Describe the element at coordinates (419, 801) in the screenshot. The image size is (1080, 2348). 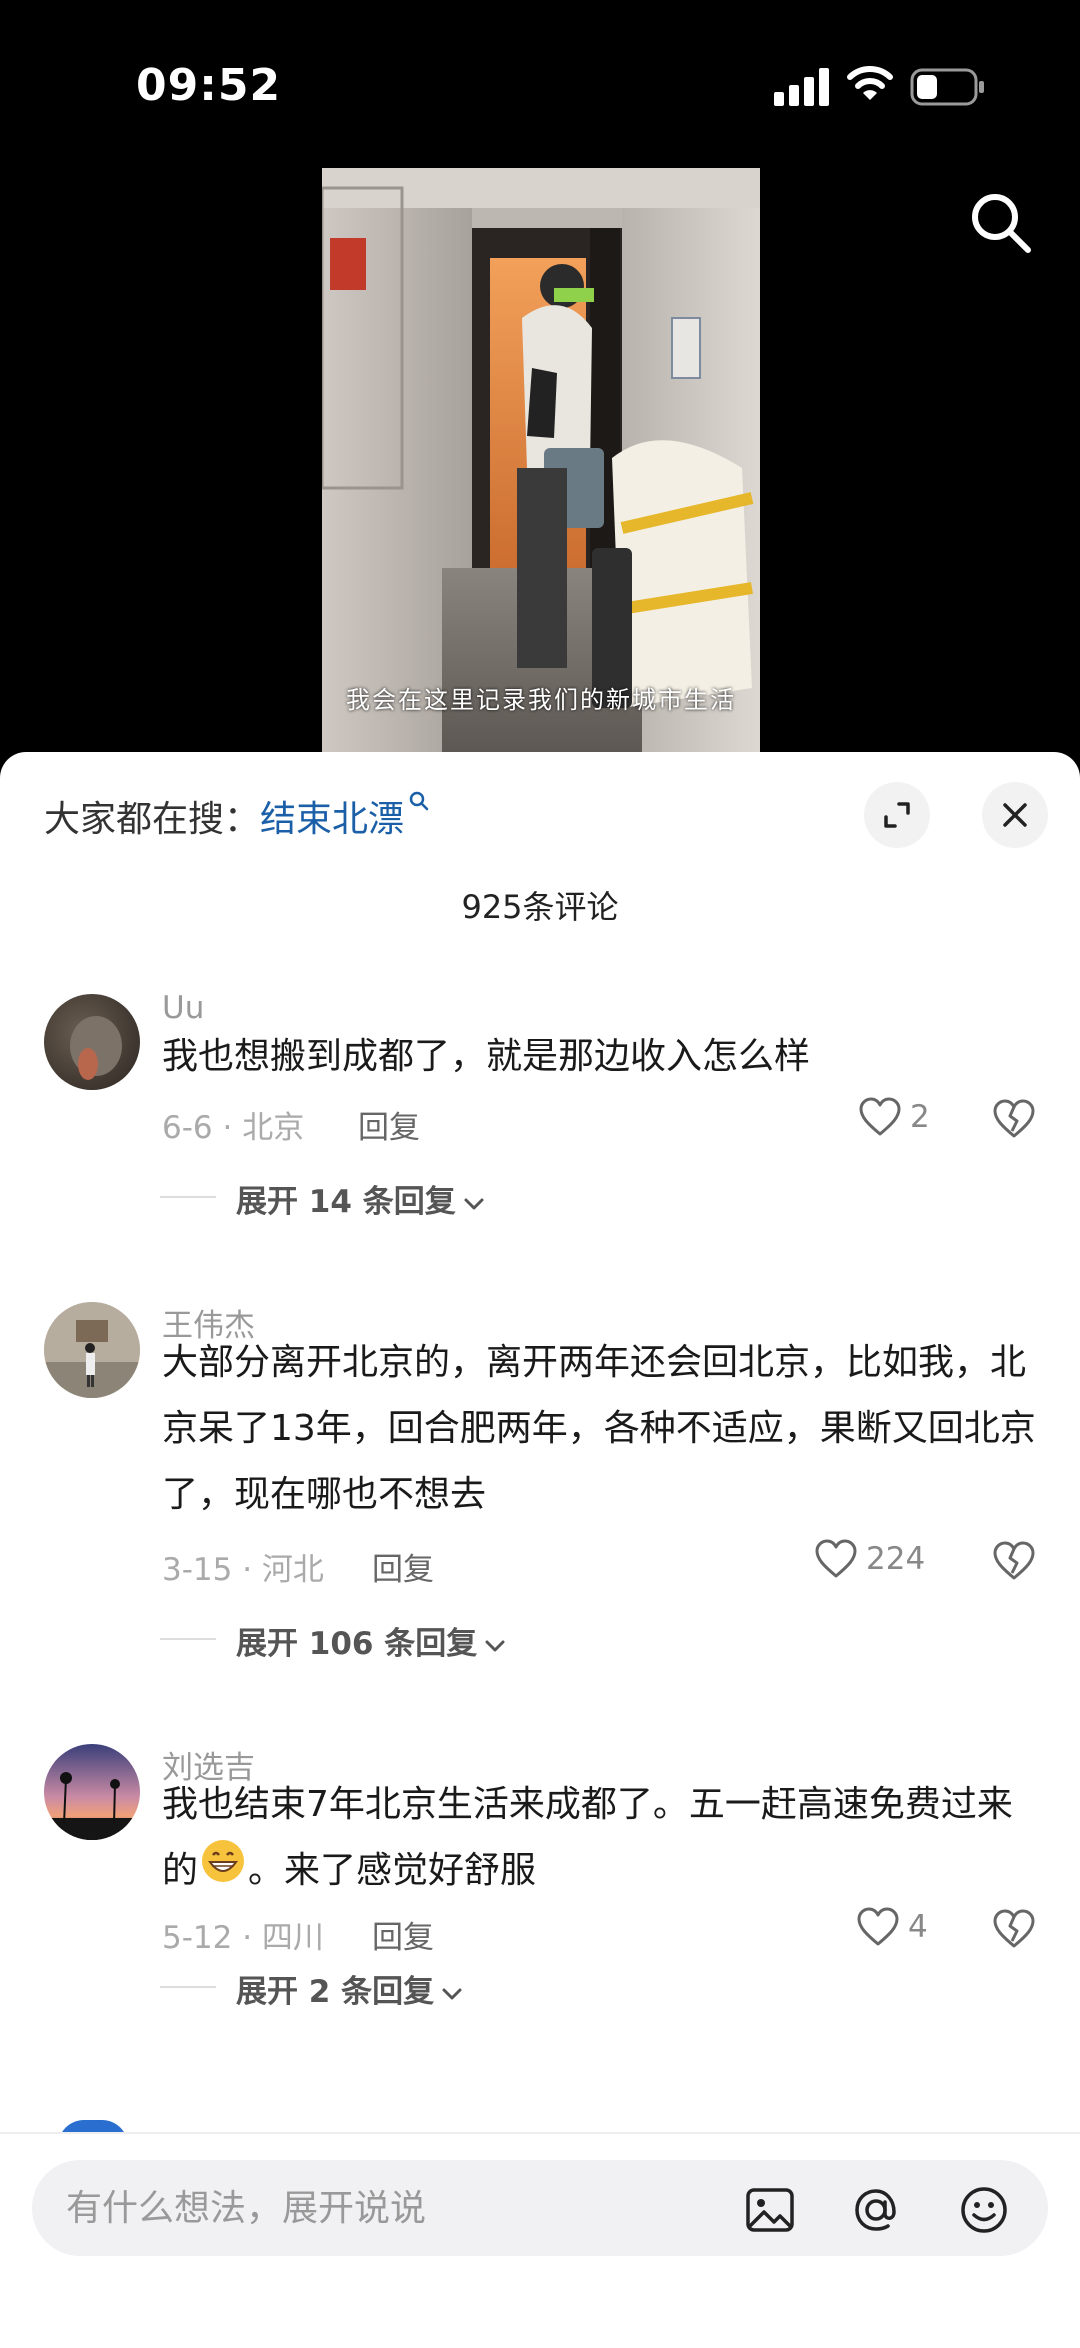
I see `search-keyword-icon` at that location.